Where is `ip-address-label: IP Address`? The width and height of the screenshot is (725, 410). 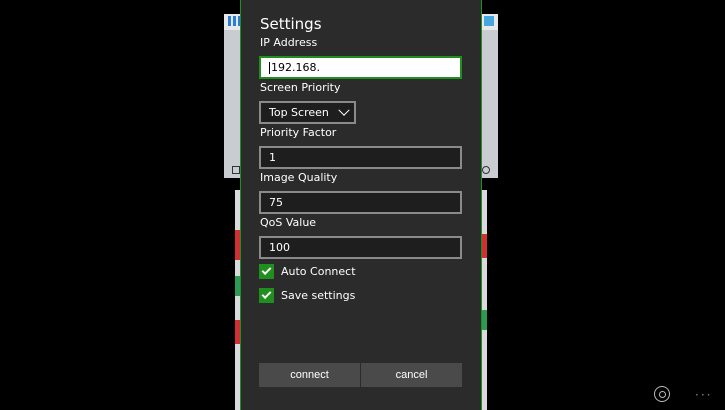
ip-address-label: IP Address is located at coordinates (289, 42).